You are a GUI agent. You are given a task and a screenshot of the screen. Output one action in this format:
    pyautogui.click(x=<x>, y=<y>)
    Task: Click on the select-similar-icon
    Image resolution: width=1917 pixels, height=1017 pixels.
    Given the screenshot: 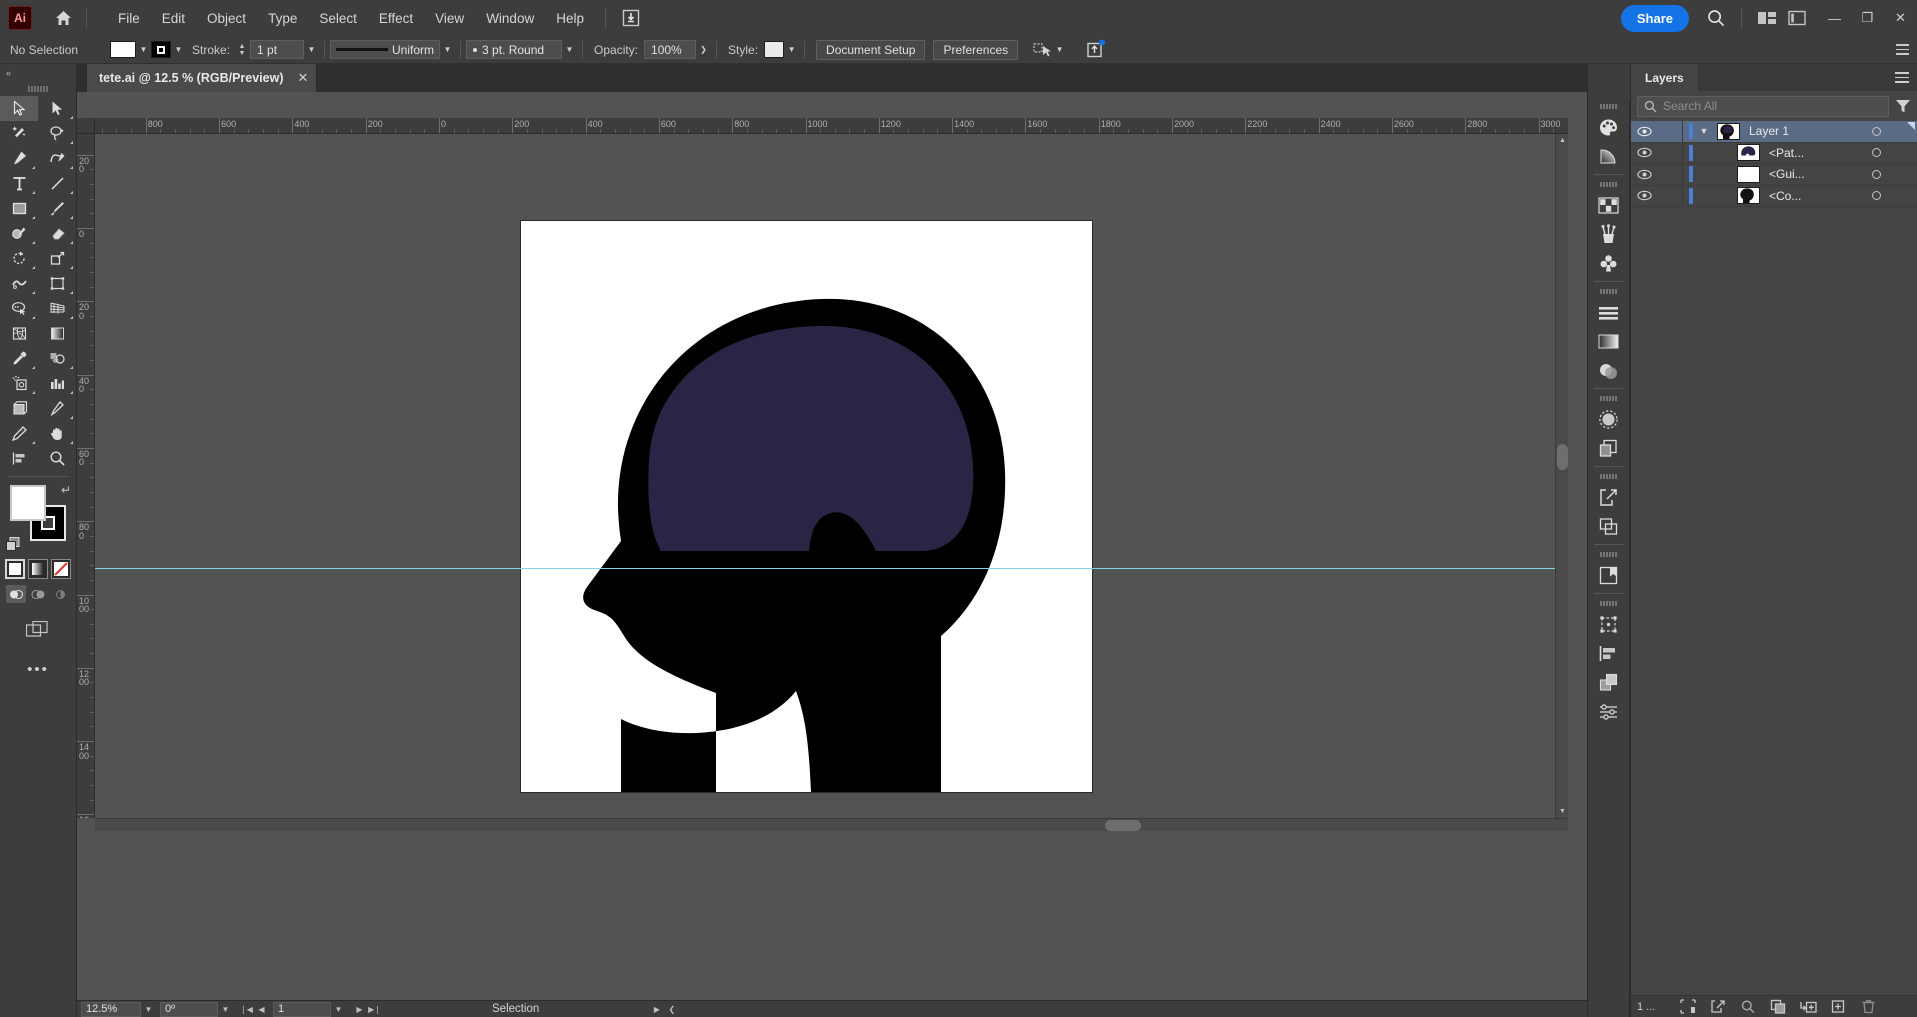 What is the action you would take?
    pyautogui.click(x=1042, y=50)
    